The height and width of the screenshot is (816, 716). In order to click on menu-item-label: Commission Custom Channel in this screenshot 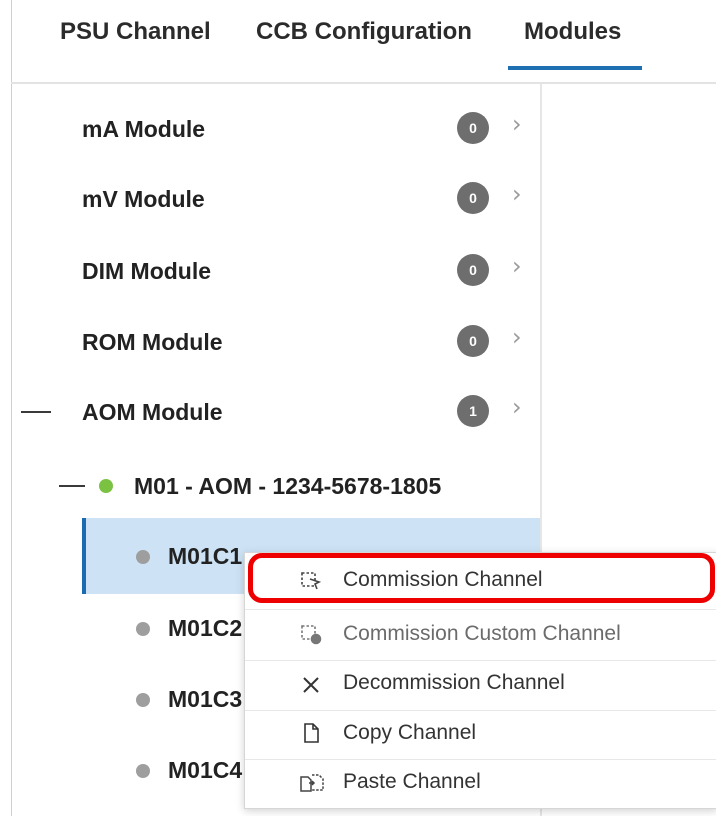, I will do `click(482, 633)`.